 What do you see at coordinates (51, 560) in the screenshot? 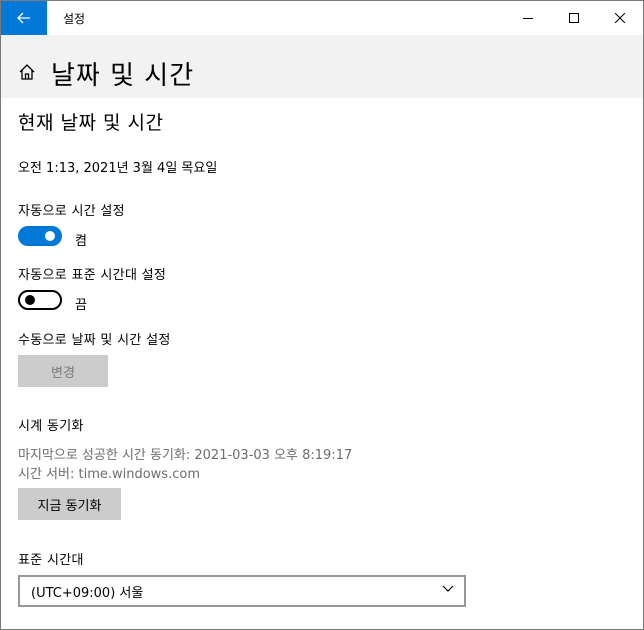
I see `timezone-label: 표준 시간대` at bounding box center [51, 560].